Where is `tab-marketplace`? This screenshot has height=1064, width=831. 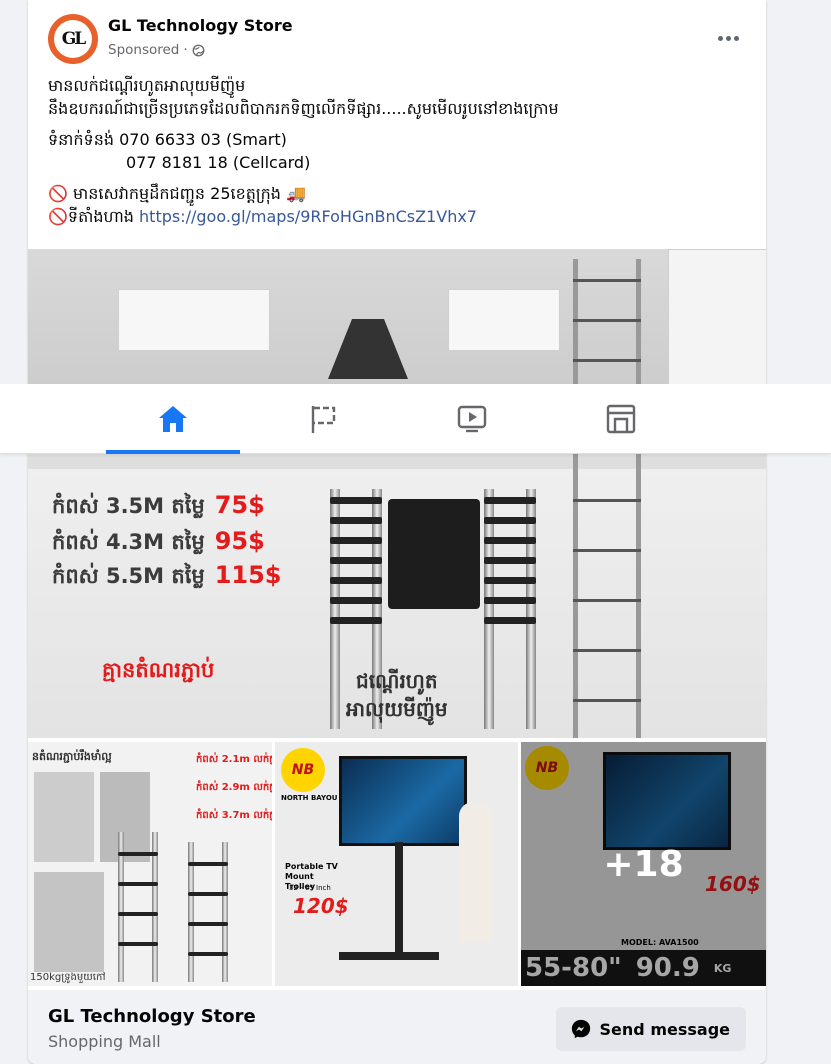 tab-marketplace is located at coordinates (621, 418).